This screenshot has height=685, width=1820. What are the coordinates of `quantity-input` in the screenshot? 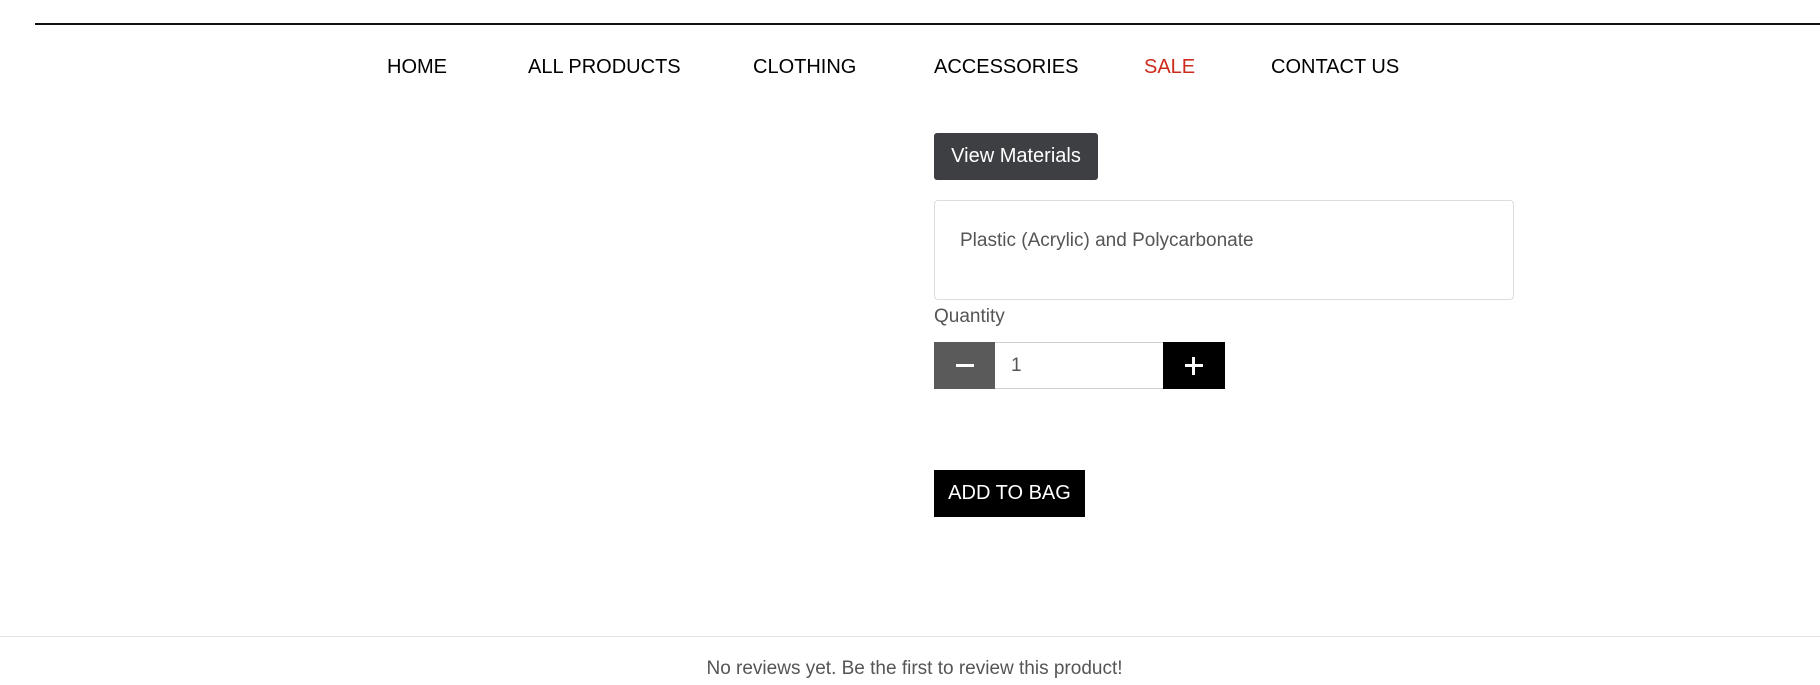 It's located at (1079, 365).